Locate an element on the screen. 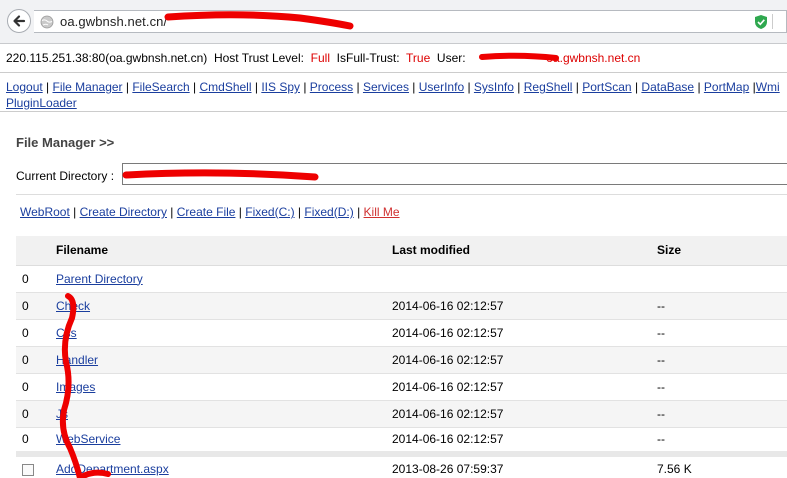 The width and height of the screenshot is (787, 478). back-button is located at coordinates (19, 21).